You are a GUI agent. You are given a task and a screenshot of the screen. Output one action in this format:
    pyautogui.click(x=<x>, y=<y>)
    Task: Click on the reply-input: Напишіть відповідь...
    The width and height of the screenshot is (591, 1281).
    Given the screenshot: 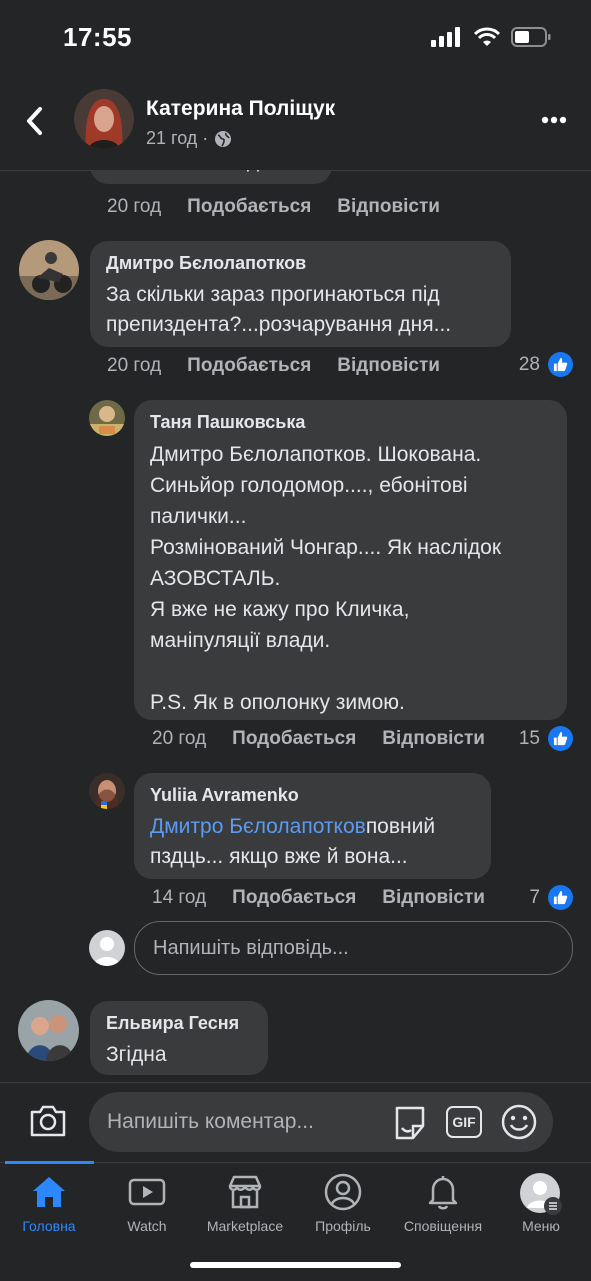 What is the action you would take?
    pyautogui.click(x=353, y=948)
    